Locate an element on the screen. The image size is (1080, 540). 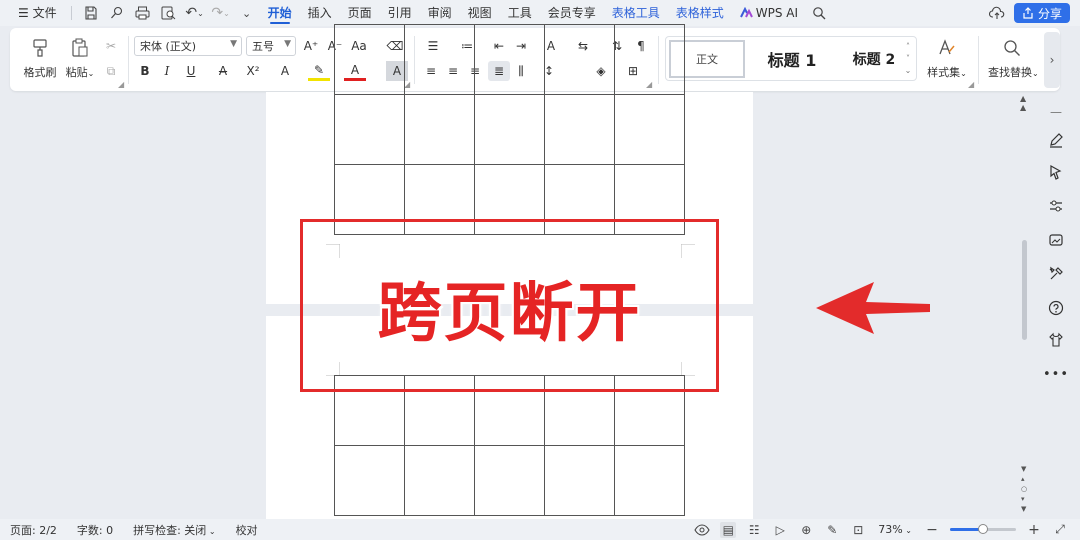
style-set-button: 样式集⌄ is located at coordinates (947, 58).